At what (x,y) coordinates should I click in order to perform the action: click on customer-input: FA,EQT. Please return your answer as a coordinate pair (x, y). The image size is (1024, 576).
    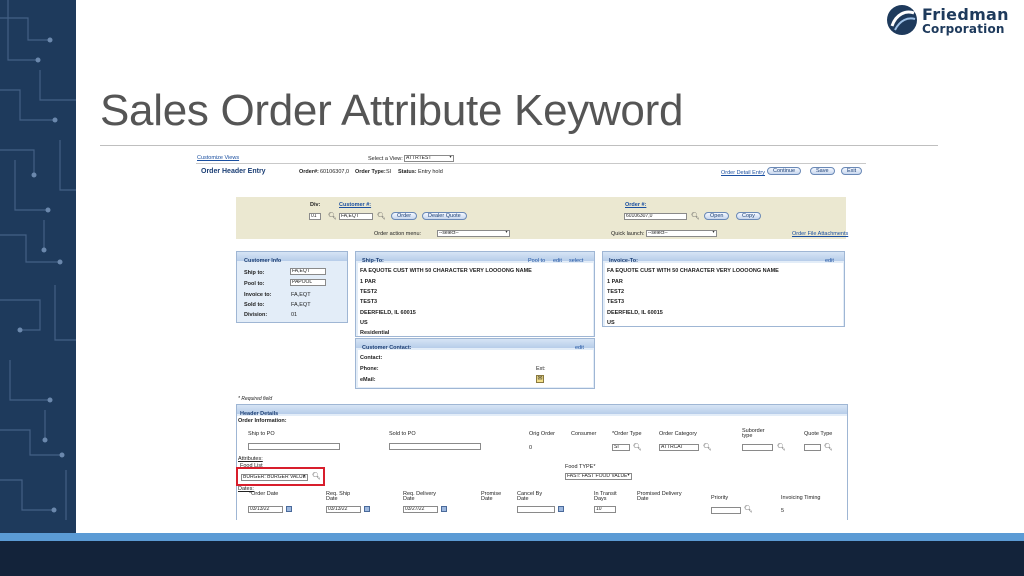
    Looking at the image, I should click on (356, 216).